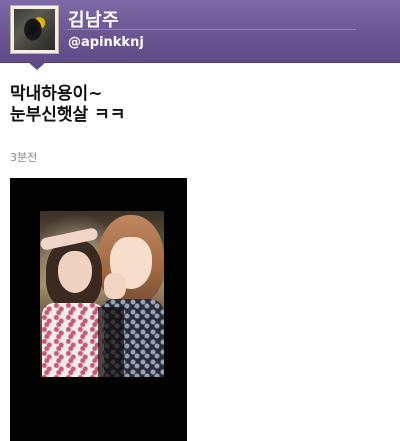 The width and height of the screenshot is (400, 441). Describe the element at coordinates (102, 294) in the screenshot. I see `photo-image` at that location.